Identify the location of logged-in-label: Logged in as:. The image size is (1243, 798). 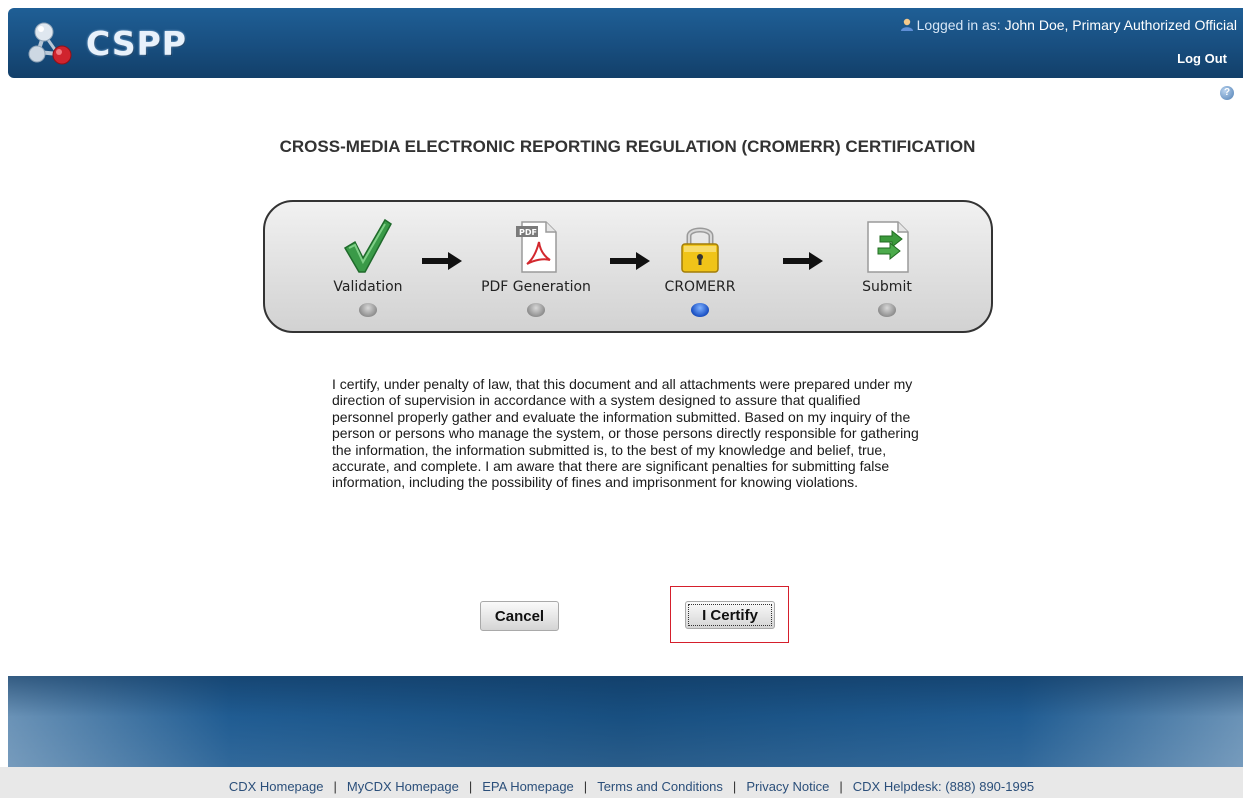
(960, 25).